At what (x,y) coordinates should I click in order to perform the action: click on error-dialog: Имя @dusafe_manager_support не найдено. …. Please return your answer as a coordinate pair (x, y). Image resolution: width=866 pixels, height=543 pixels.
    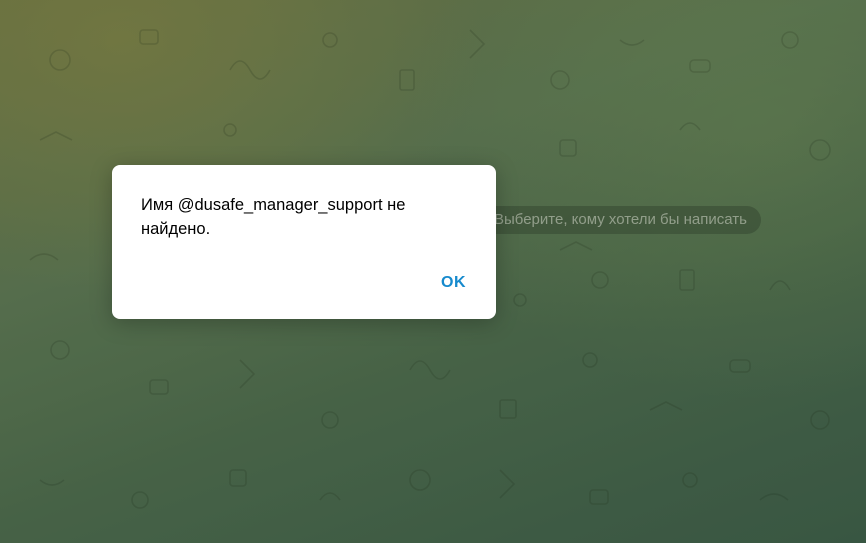
    Looking at the image, I should click on (304, 242).